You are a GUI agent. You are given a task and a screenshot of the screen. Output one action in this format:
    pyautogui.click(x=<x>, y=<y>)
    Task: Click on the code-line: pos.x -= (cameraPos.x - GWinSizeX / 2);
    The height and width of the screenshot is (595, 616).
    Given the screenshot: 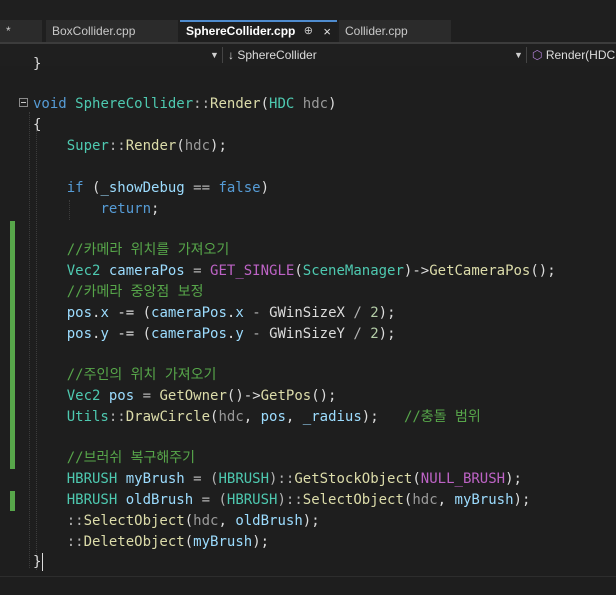 What is the action you would take?
    pyautogui.click(x=231, y=313)
    